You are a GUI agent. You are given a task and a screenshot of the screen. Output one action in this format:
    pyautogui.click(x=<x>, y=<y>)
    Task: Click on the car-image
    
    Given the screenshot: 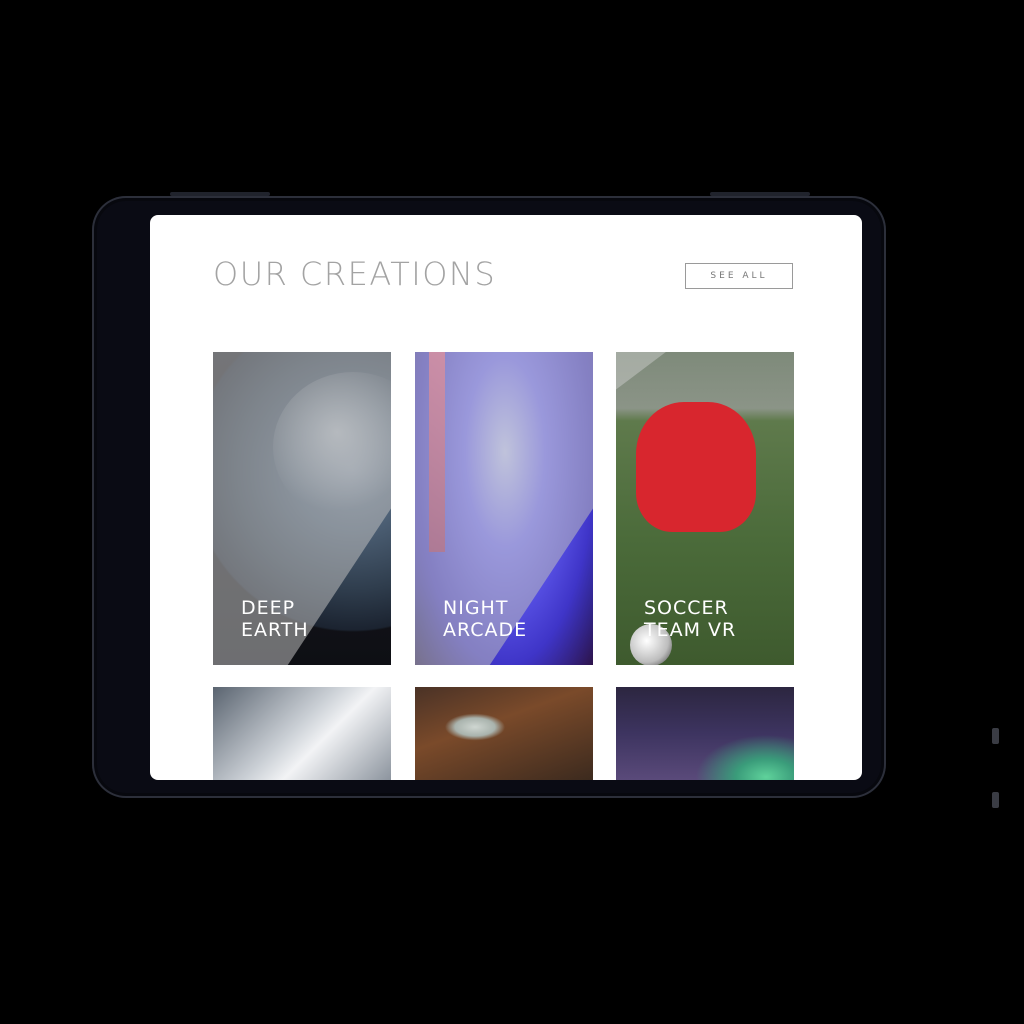 What is the action you would take?
    pyautogui.click(x=302, y=733)
    